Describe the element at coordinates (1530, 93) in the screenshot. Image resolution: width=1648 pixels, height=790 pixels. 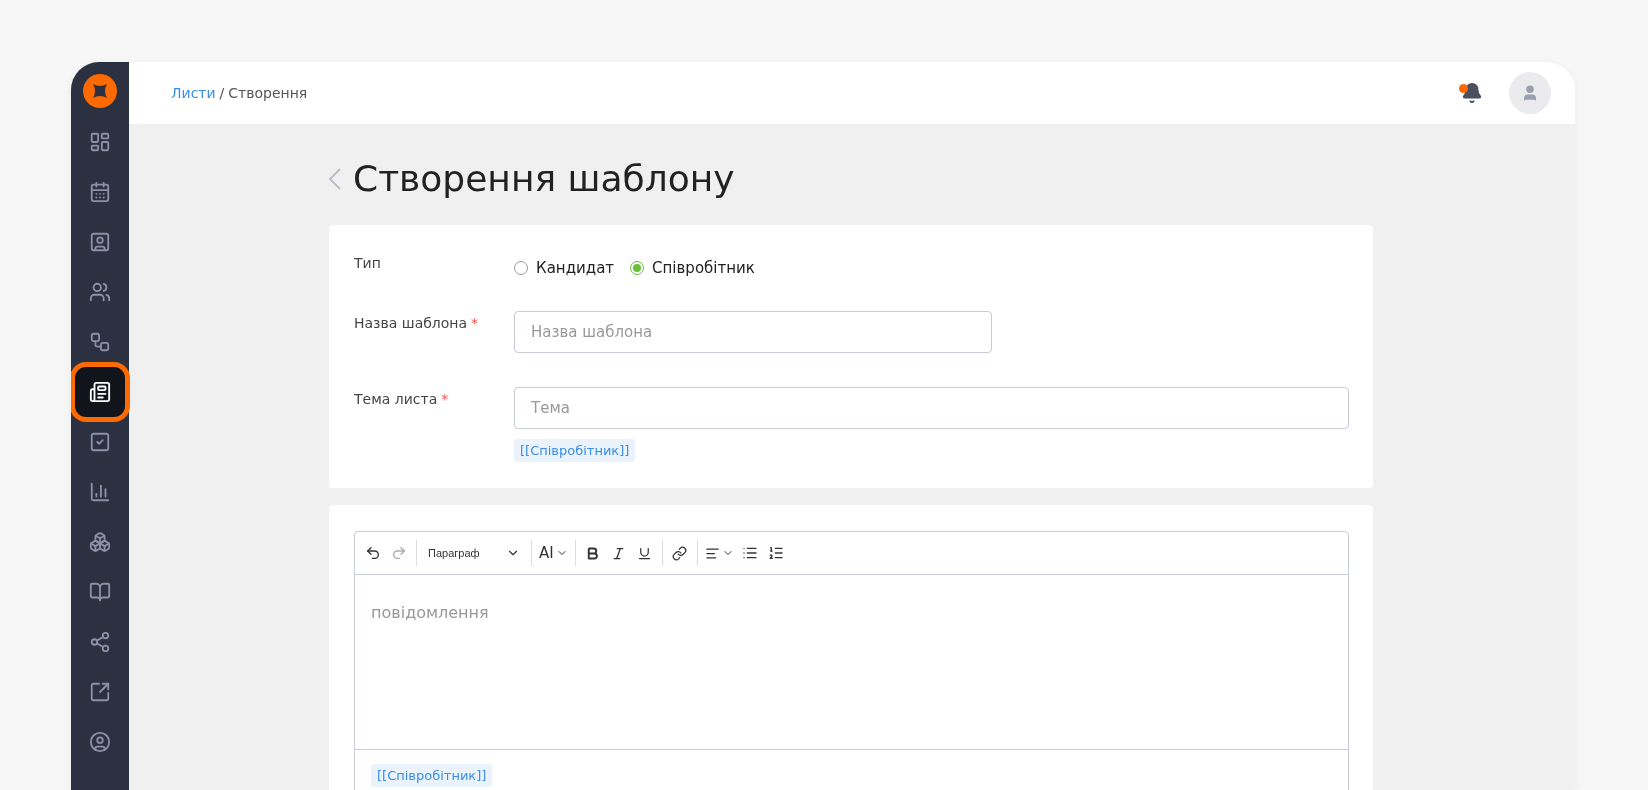
I see `user-avatar` at that location.